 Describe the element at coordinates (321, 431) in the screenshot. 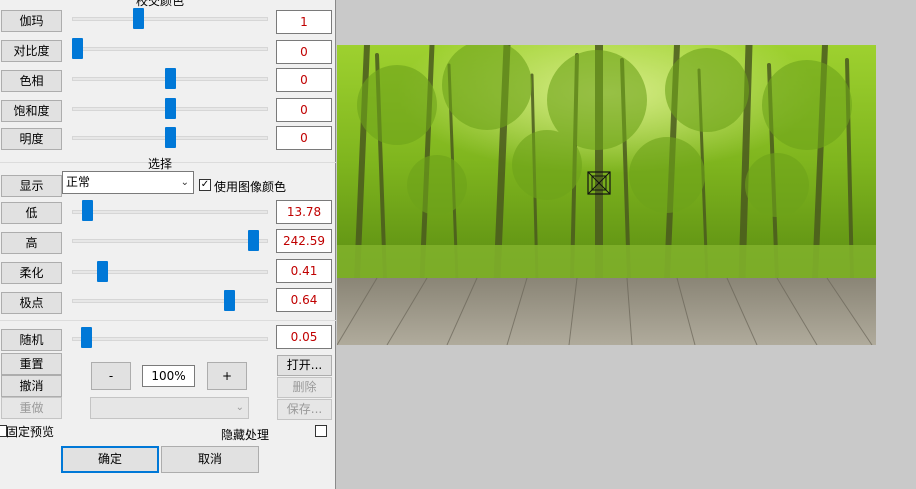

I see `hide-processing-checkbox` at that location.